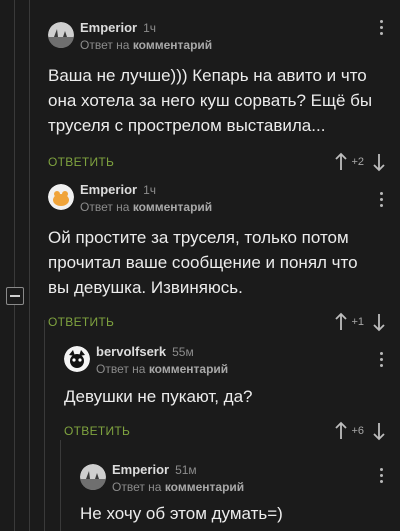 Image resolution: width=400 pixels, height=531 pixels. I want to click on comment-time: 51м, so click(186, 470).